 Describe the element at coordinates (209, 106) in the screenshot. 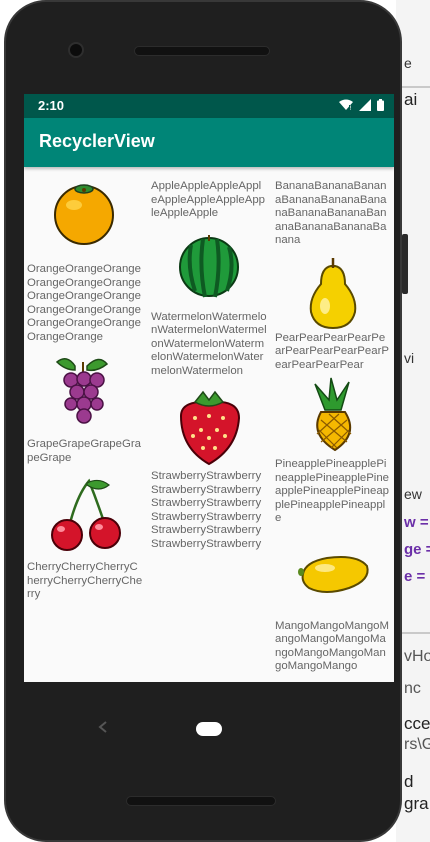

I see `status-bar: 2:10 !` at that location.